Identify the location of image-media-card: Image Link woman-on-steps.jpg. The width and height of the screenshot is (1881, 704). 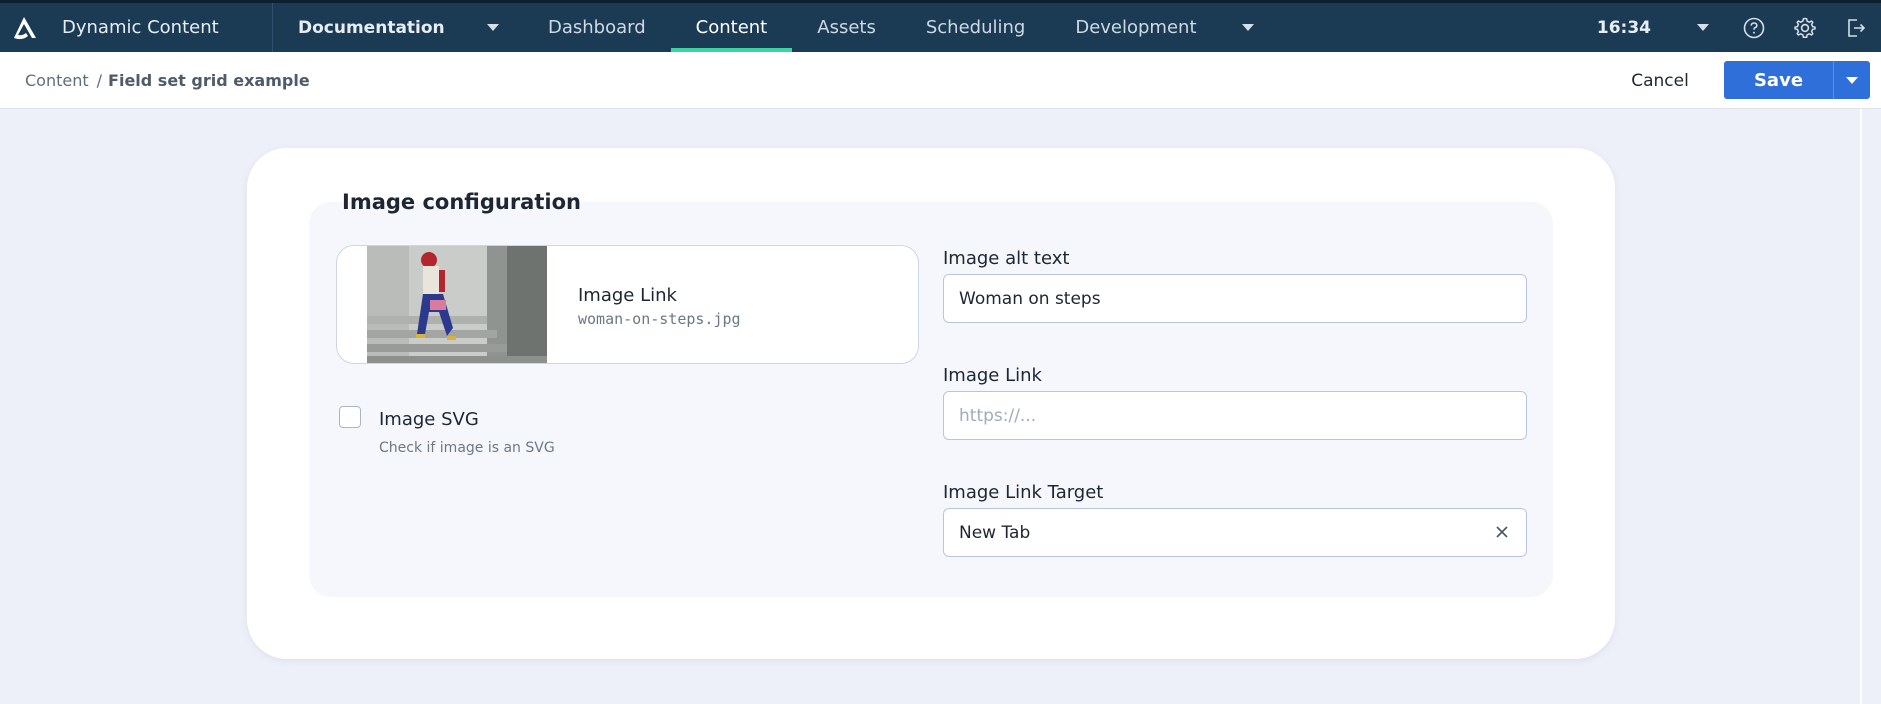
(627, 304).